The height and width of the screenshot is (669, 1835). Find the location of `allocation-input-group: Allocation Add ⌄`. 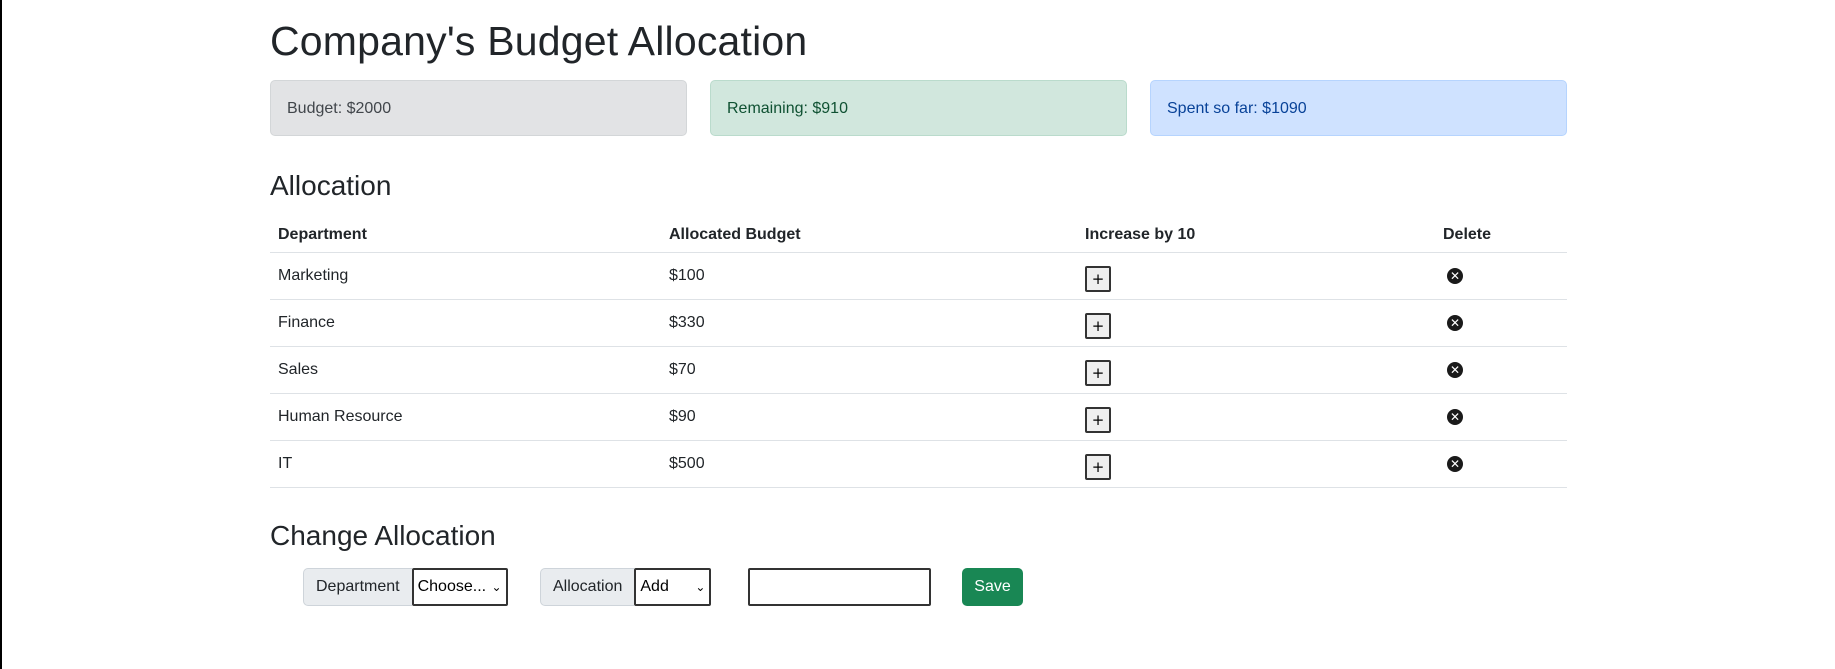

allocation-input-group: Allocation Add ⌄ is located at coordinates (626, 587).